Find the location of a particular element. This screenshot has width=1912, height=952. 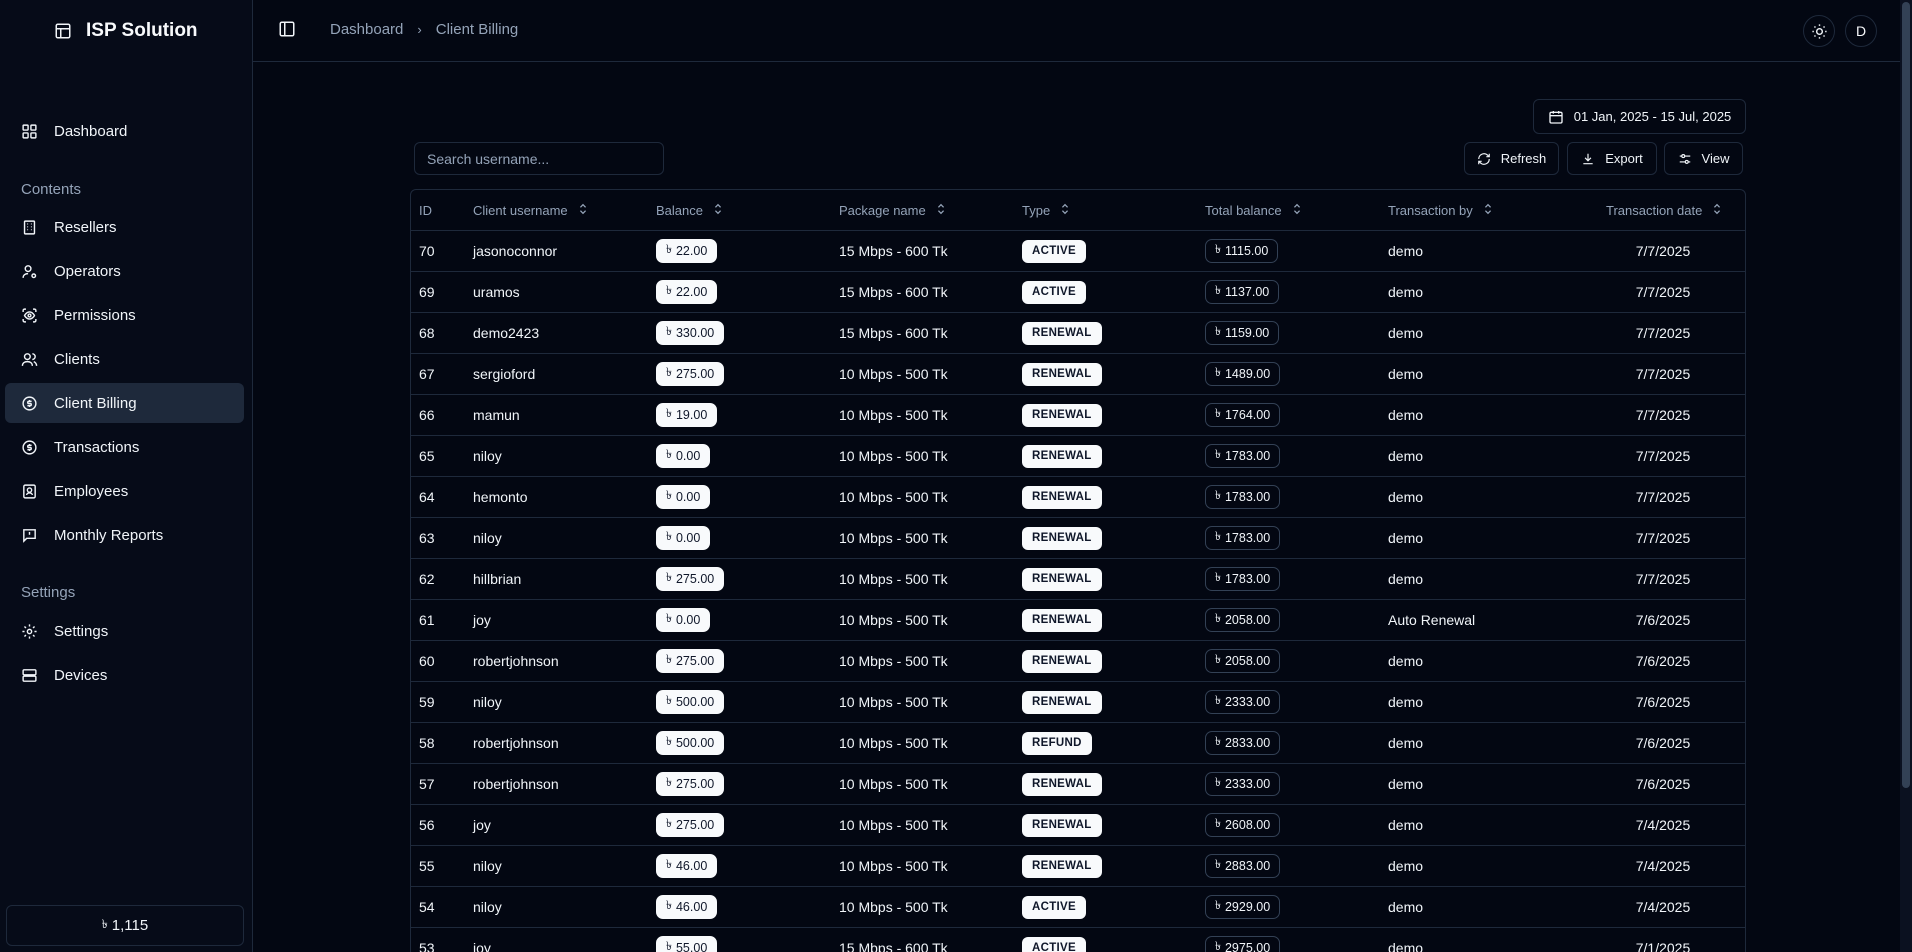

column-header: Type is located at coordinates (1046, 210).